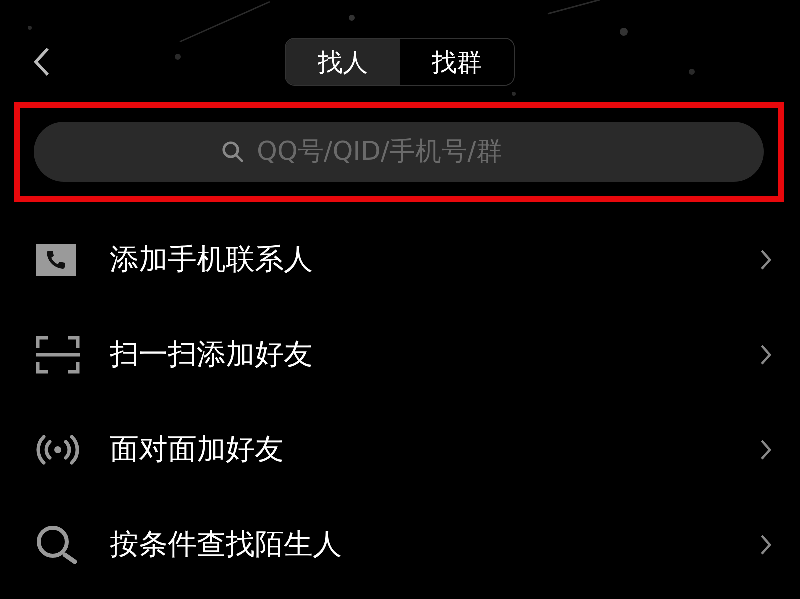  I want to click on scan-icon, so click(58, 355).